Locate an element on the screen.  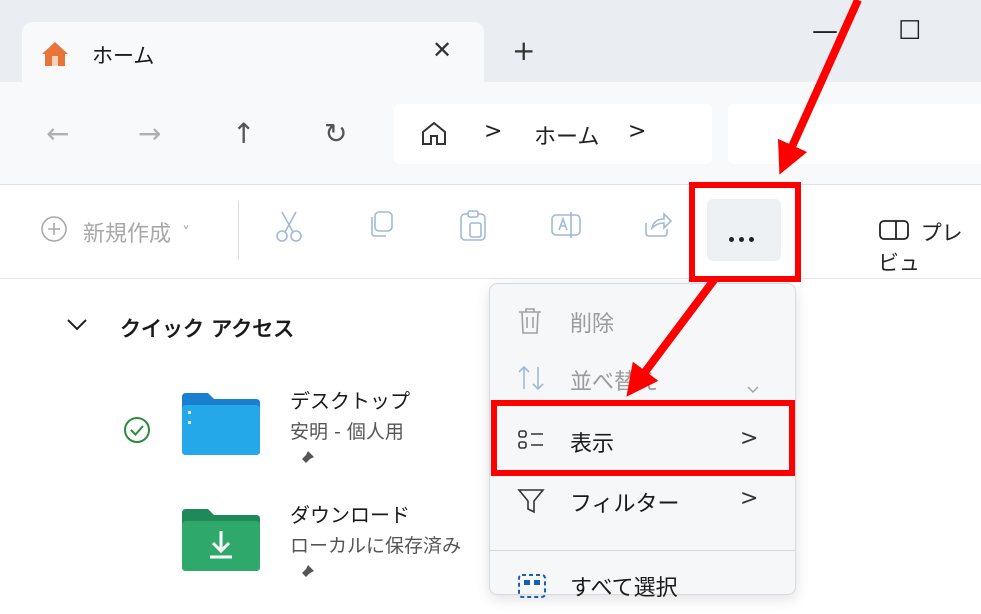
sort-arrows-icon is located at coordinates (531, 380).